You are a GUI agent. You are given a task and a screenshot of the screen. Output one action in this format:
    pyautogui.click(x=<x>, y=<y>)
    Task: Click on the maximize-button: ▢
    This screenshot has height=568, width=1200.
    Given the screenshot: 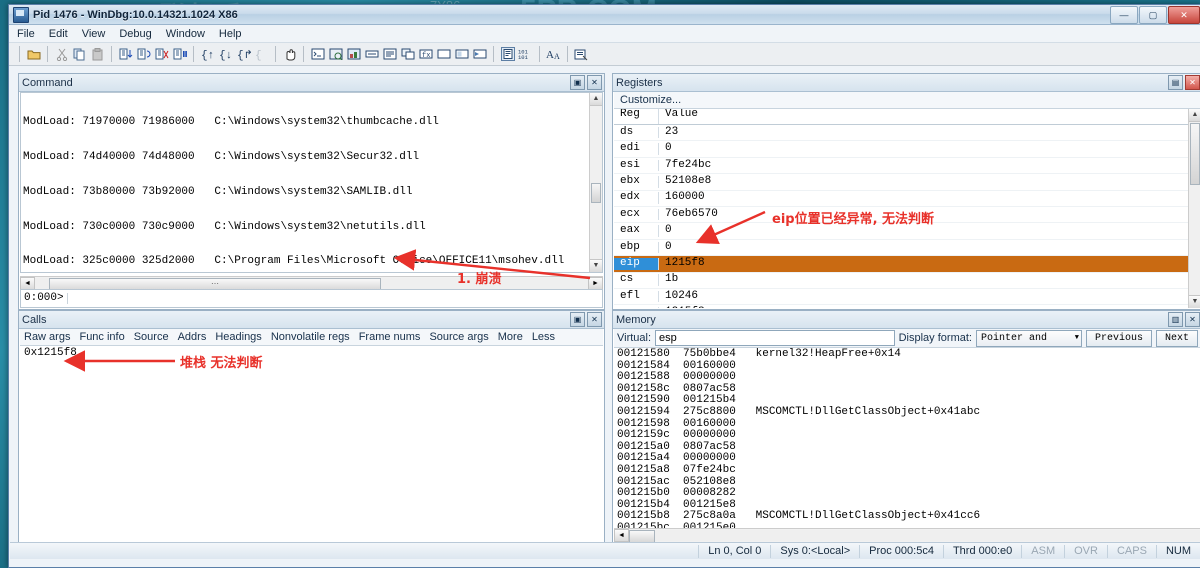 What is the action you would take?
    pyautogui.click(x=1153, y=15)
    